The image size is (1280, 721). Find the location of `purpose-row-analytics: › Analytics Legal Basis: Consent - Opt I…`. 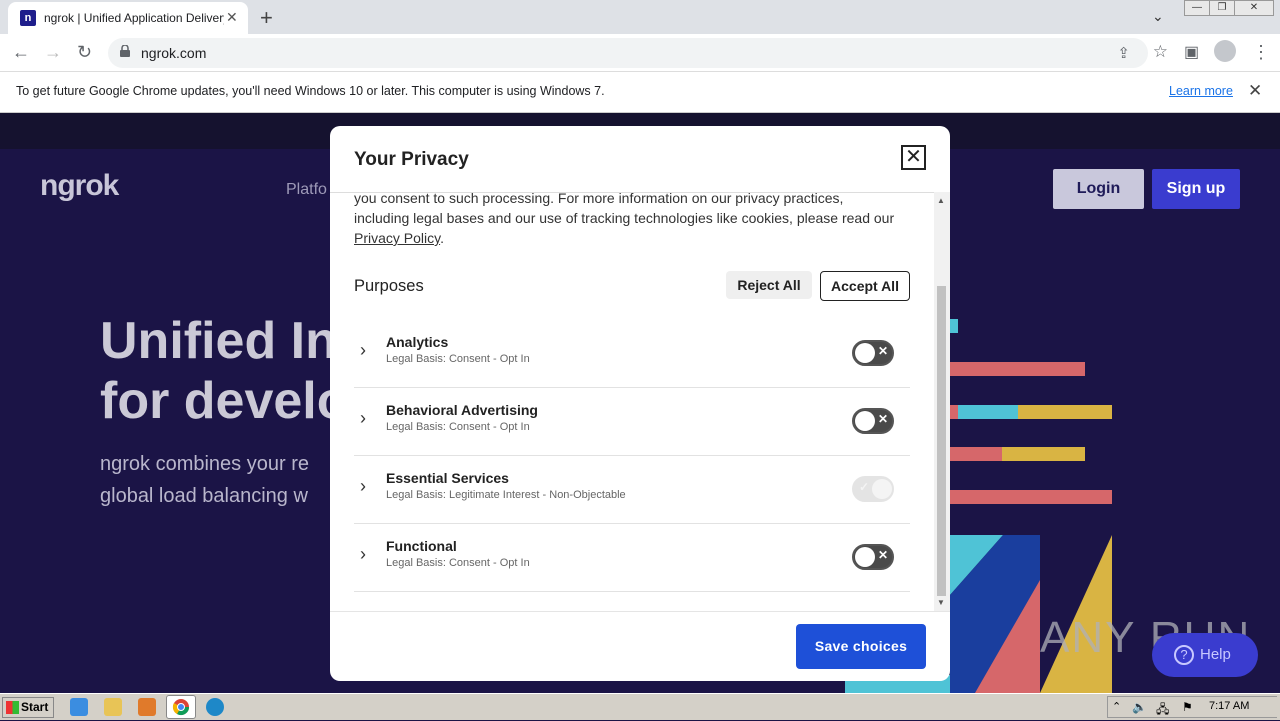

purpose-row-analytics: › Analytics Legal Basis: Consent - Opt I… is located at coordinates (632, 354).